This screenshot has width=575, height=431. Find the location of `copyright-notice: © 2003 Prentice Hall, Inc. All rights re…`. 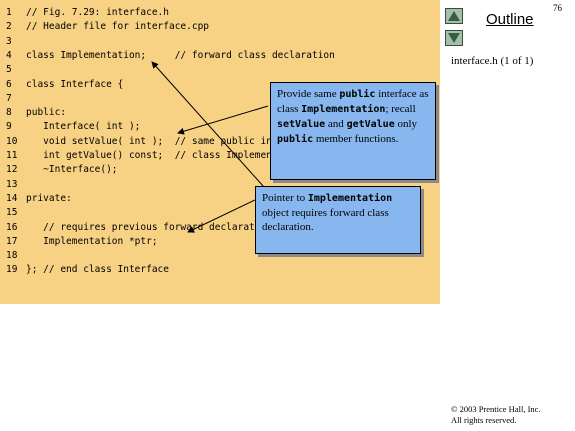

copyright-notice: © 2003 Prentice Hall, Inc. All rights re… is located at coordinates (496, 415).